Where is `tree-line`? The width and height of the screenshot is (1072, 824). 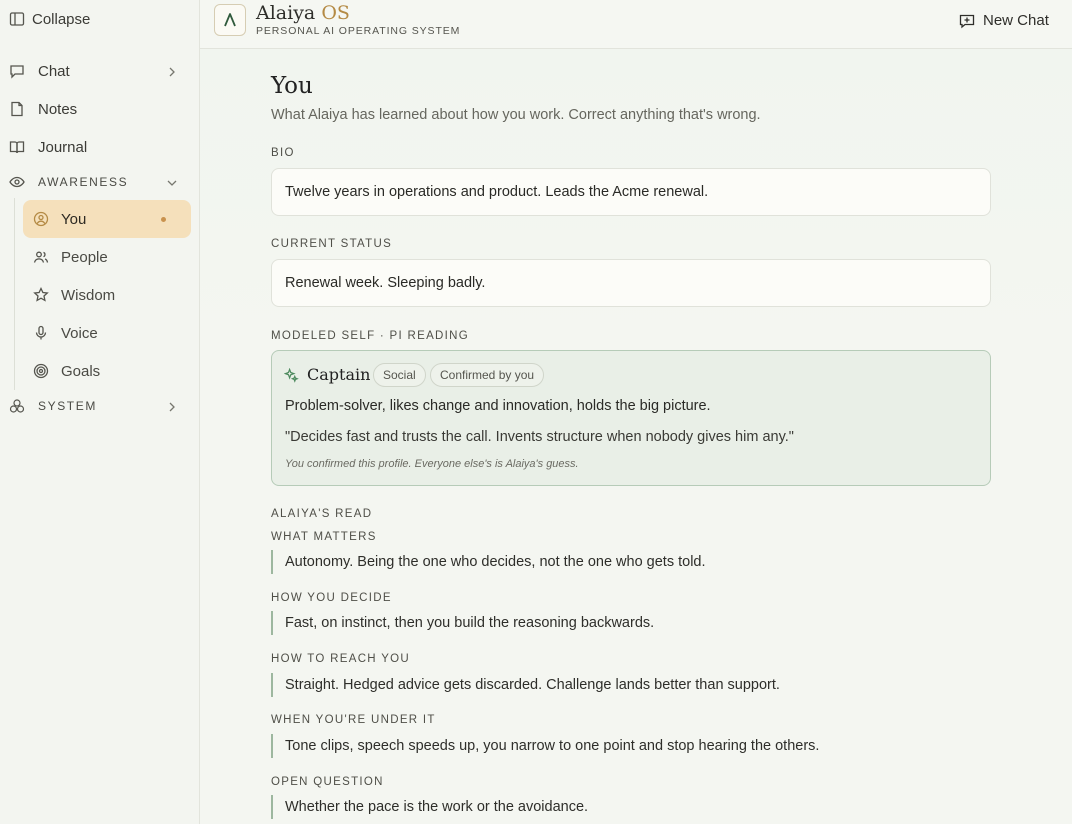 tree-line is located at coordinates (14, 294).